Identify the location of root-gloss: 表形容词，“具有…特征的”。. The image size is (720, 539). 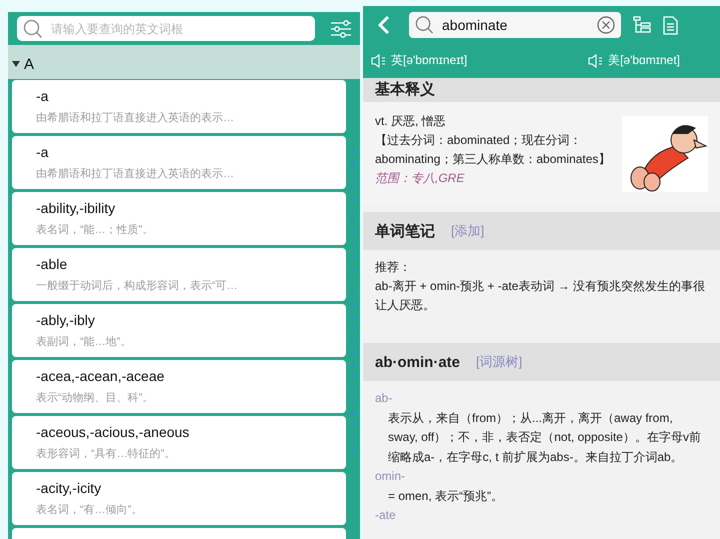
(106, 453).